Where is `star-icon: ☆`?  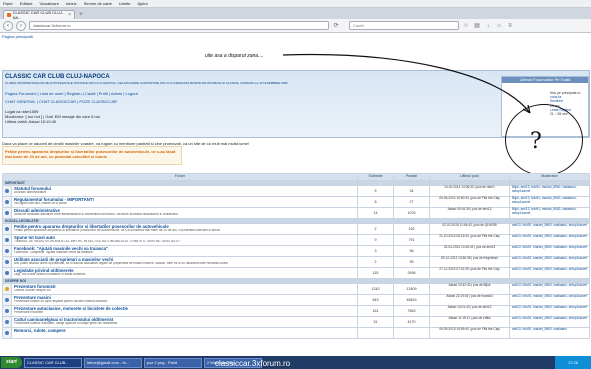 star-icon: ☆ is located at coordinates (466, 26).